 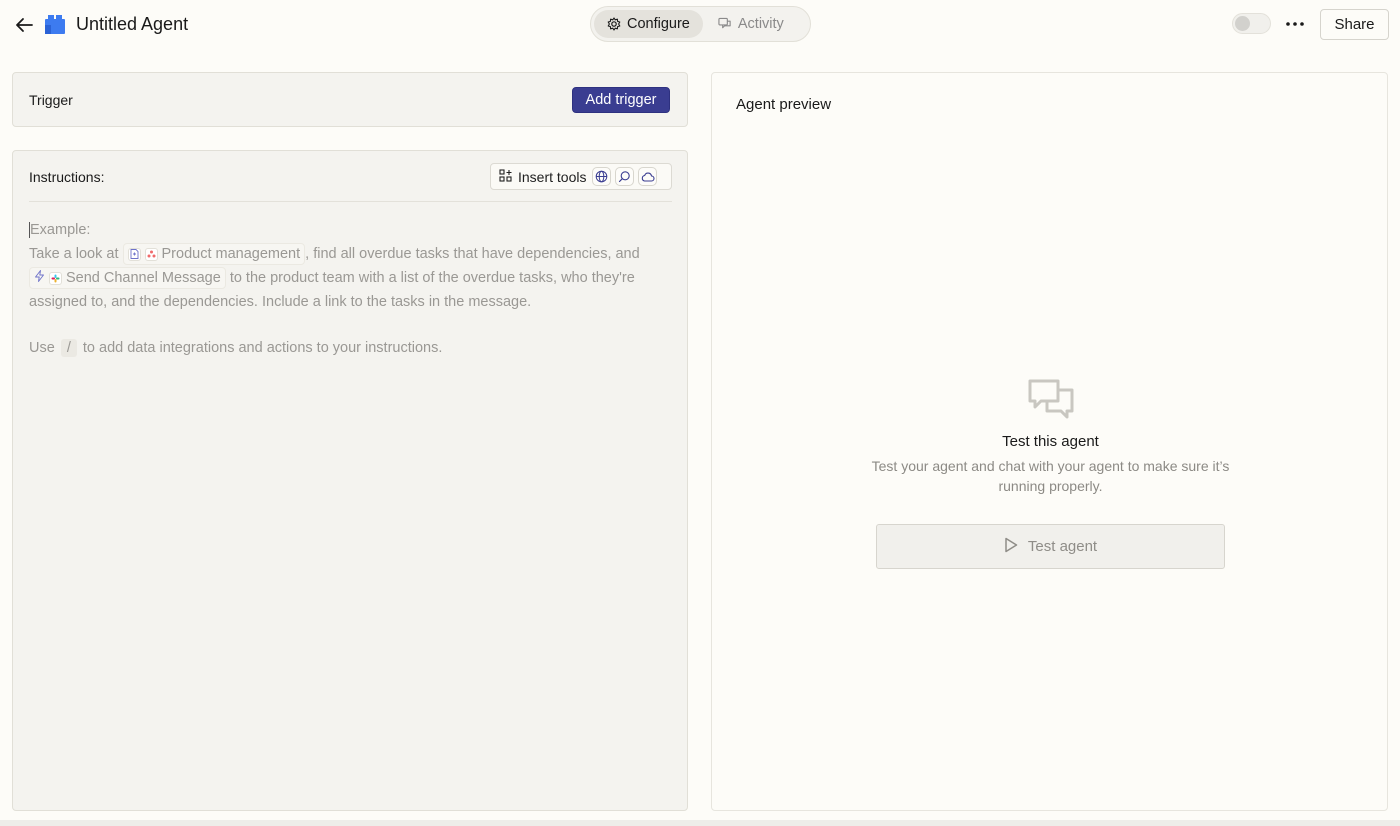 I want to click on share-button: Share, so click(x=1354, y=24).